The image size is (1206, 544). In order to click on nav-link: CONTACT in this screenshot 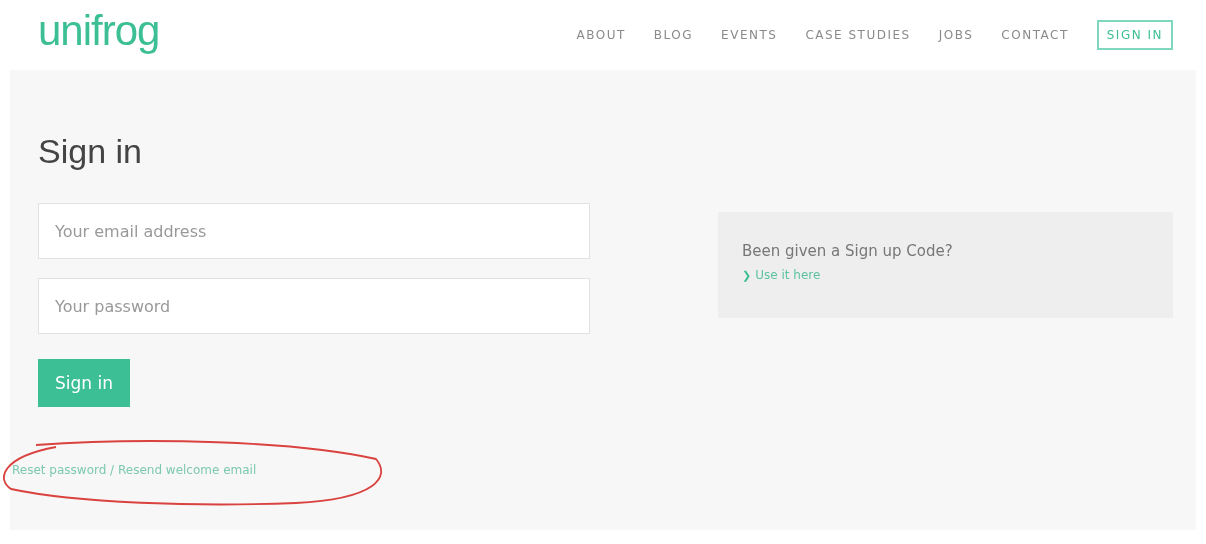, I will do `click(1035, 35)`.